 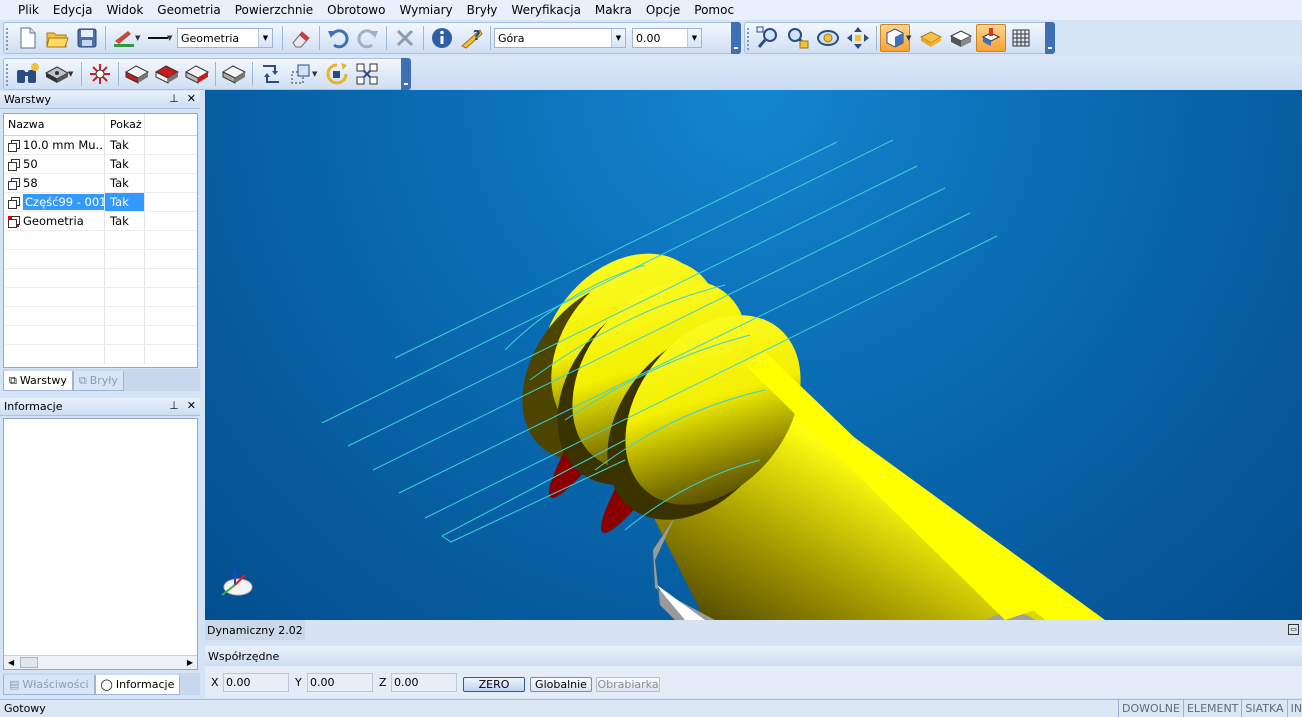 I want to click on tab-properties: ▤ Właściwości, so click(x=49, y=685).